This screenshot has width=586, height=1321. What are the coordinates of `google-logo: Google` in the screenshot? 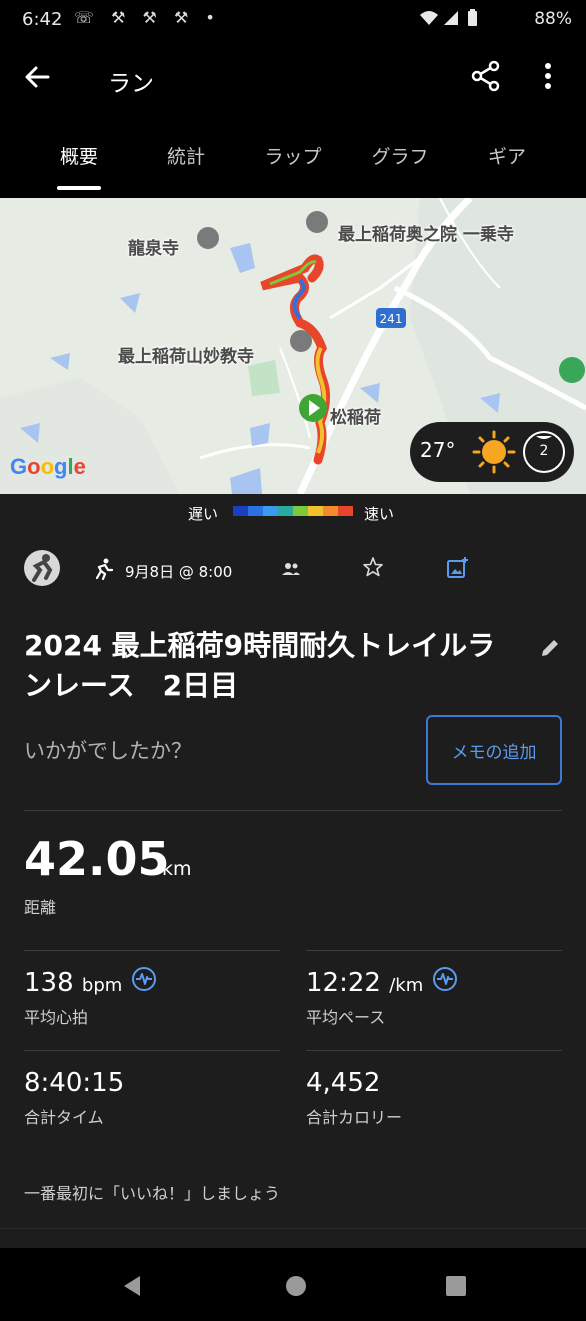 It's located at (48, 466).